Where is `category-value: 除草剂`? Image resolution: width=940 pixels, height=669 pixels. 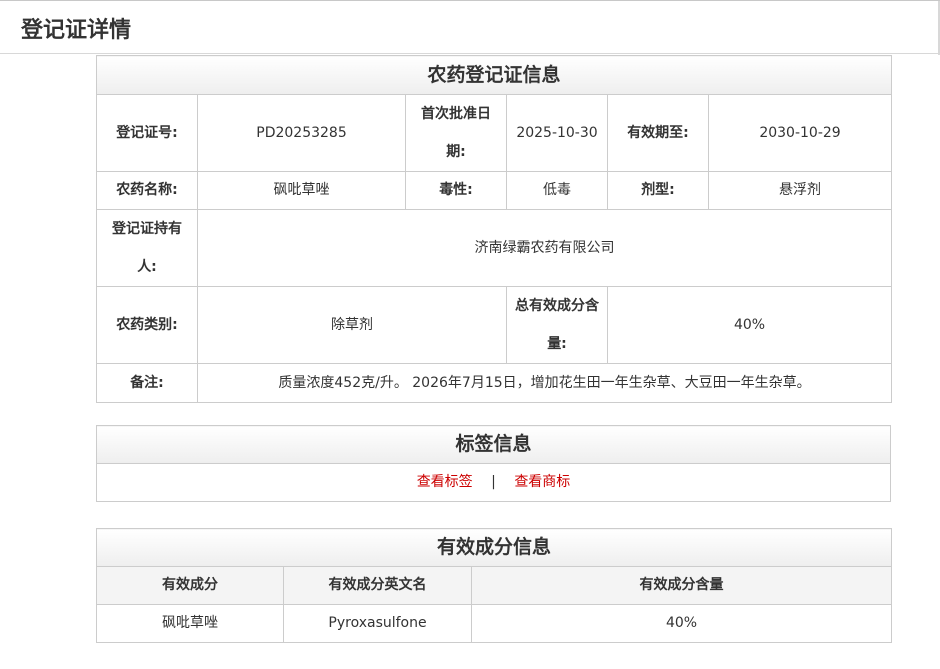
category-value: 除草剂 is located at coordinates (352, 325).